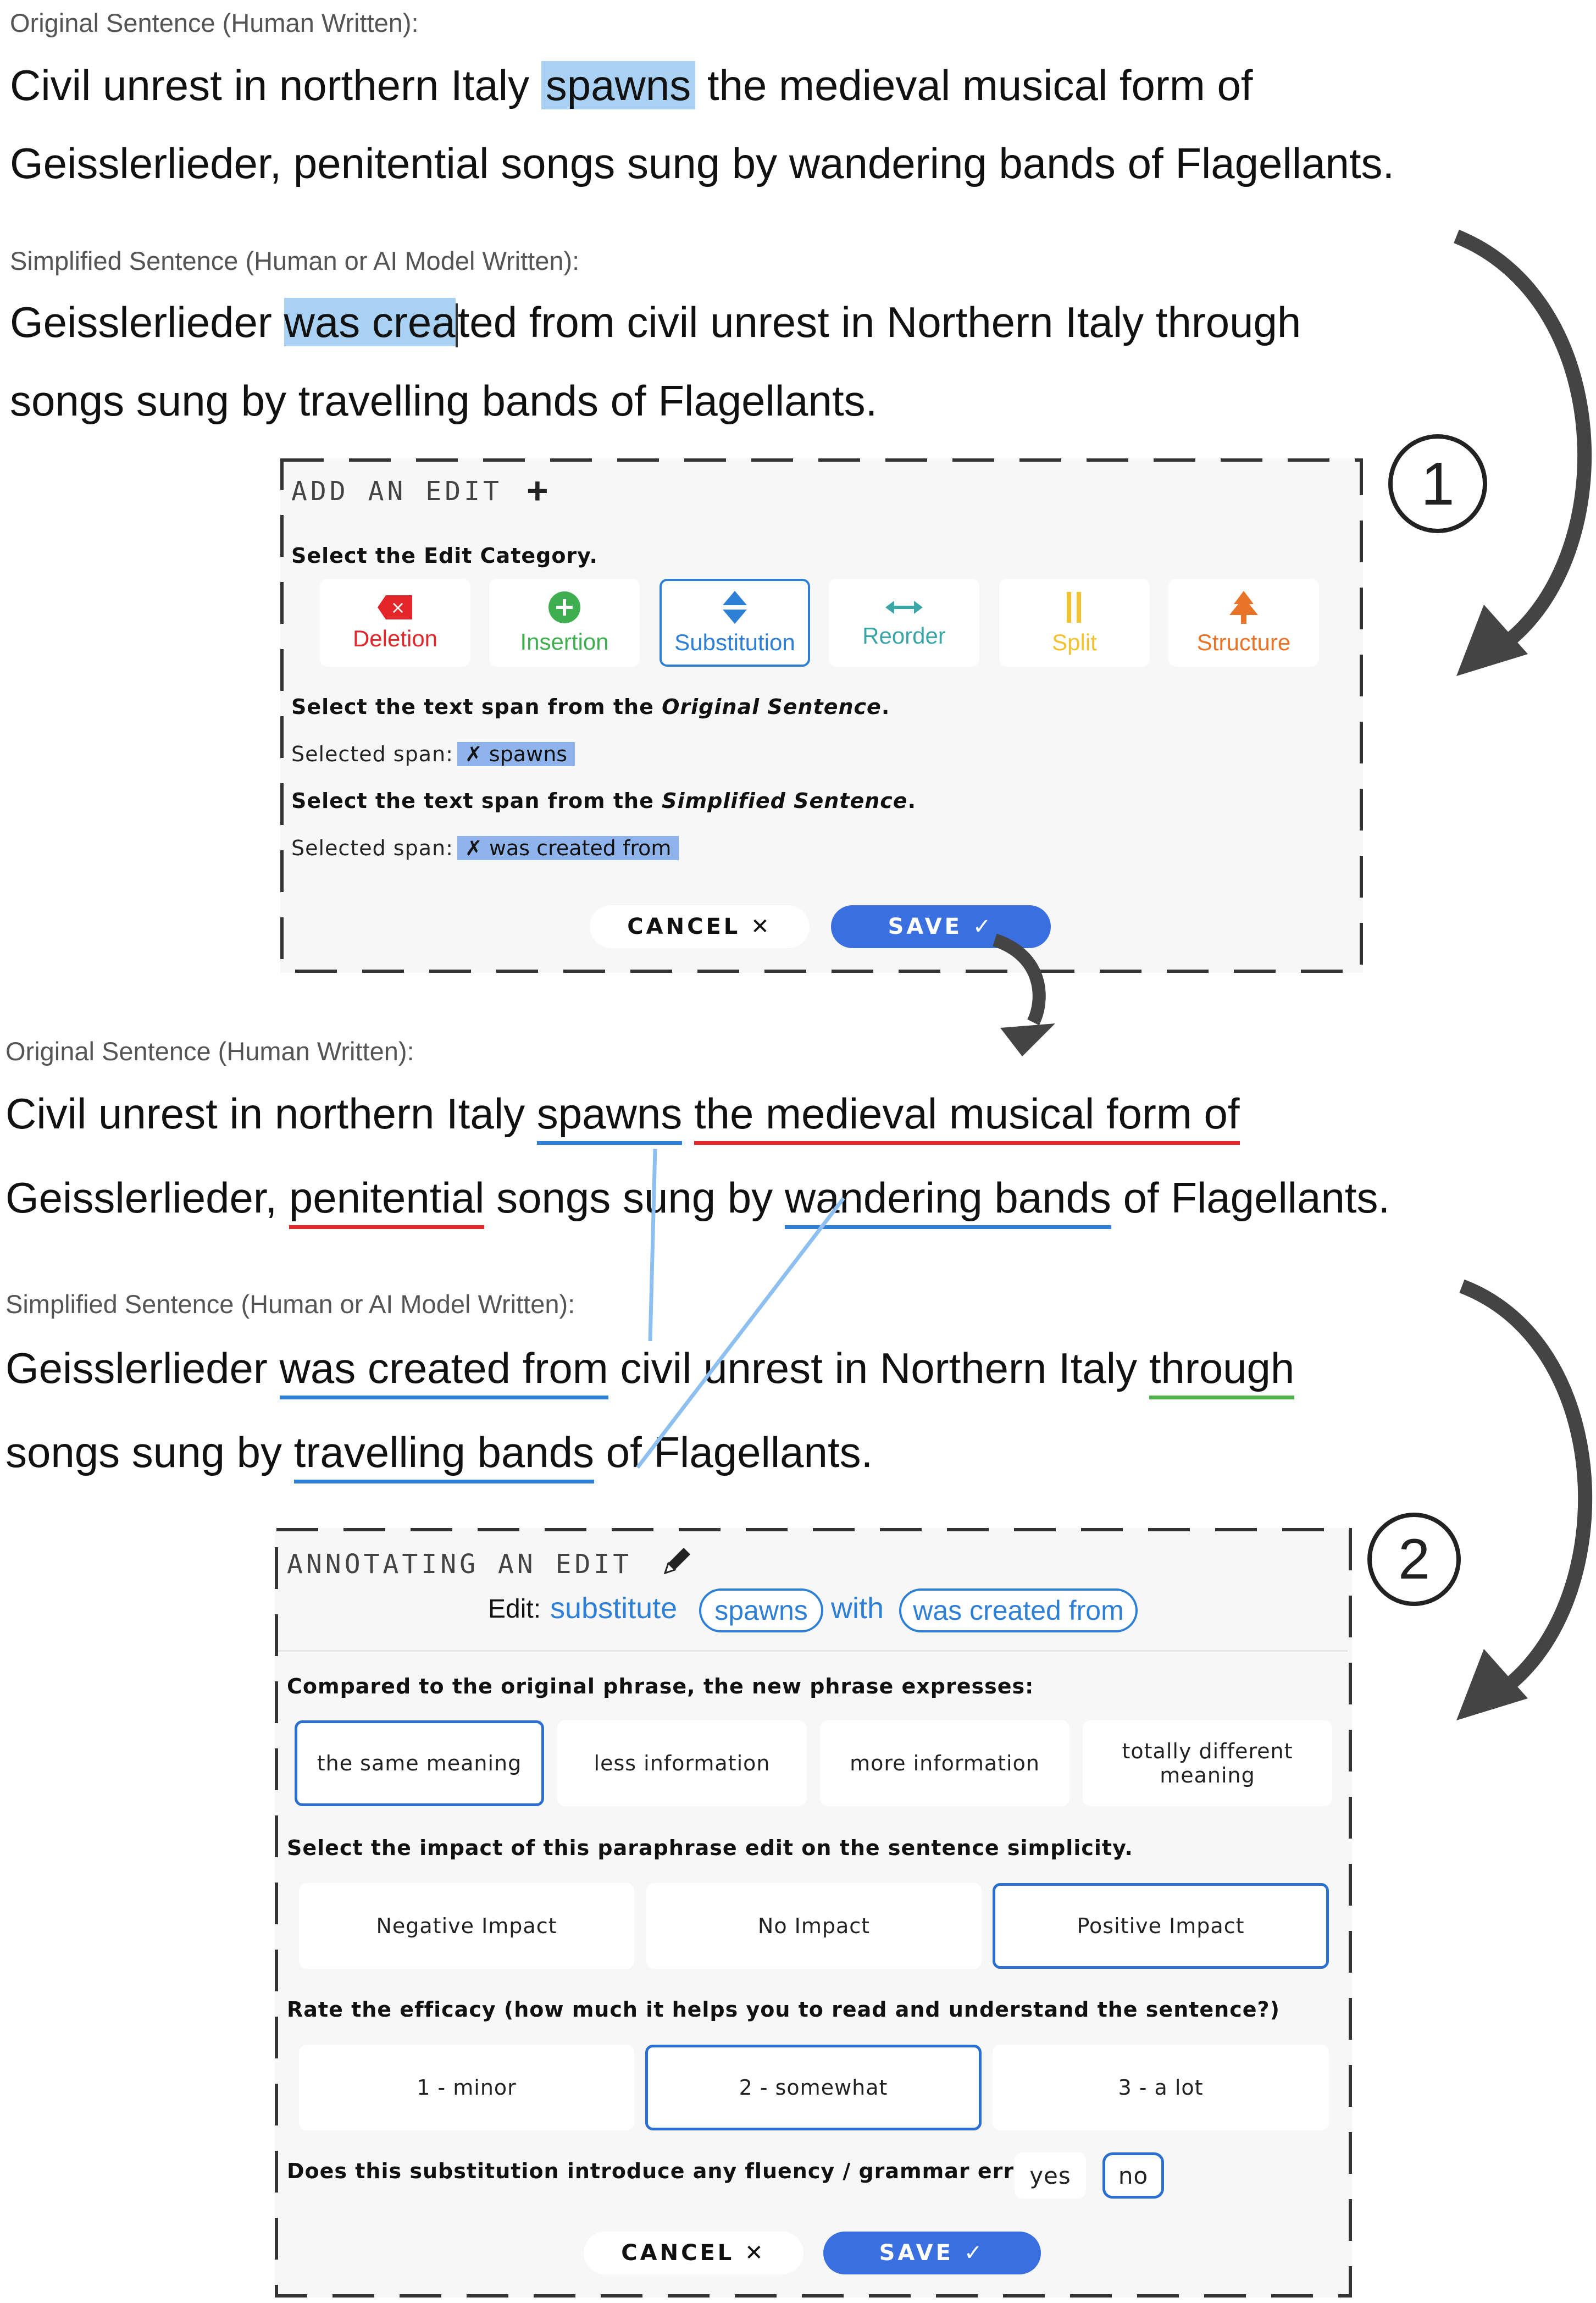 Image resolution: width=1596 pixels, height=2303 pixels. Describe the element at coordinates (396, 492) in the screenshot. I see `add-edit-title: ADD AN EDIT` at that location.